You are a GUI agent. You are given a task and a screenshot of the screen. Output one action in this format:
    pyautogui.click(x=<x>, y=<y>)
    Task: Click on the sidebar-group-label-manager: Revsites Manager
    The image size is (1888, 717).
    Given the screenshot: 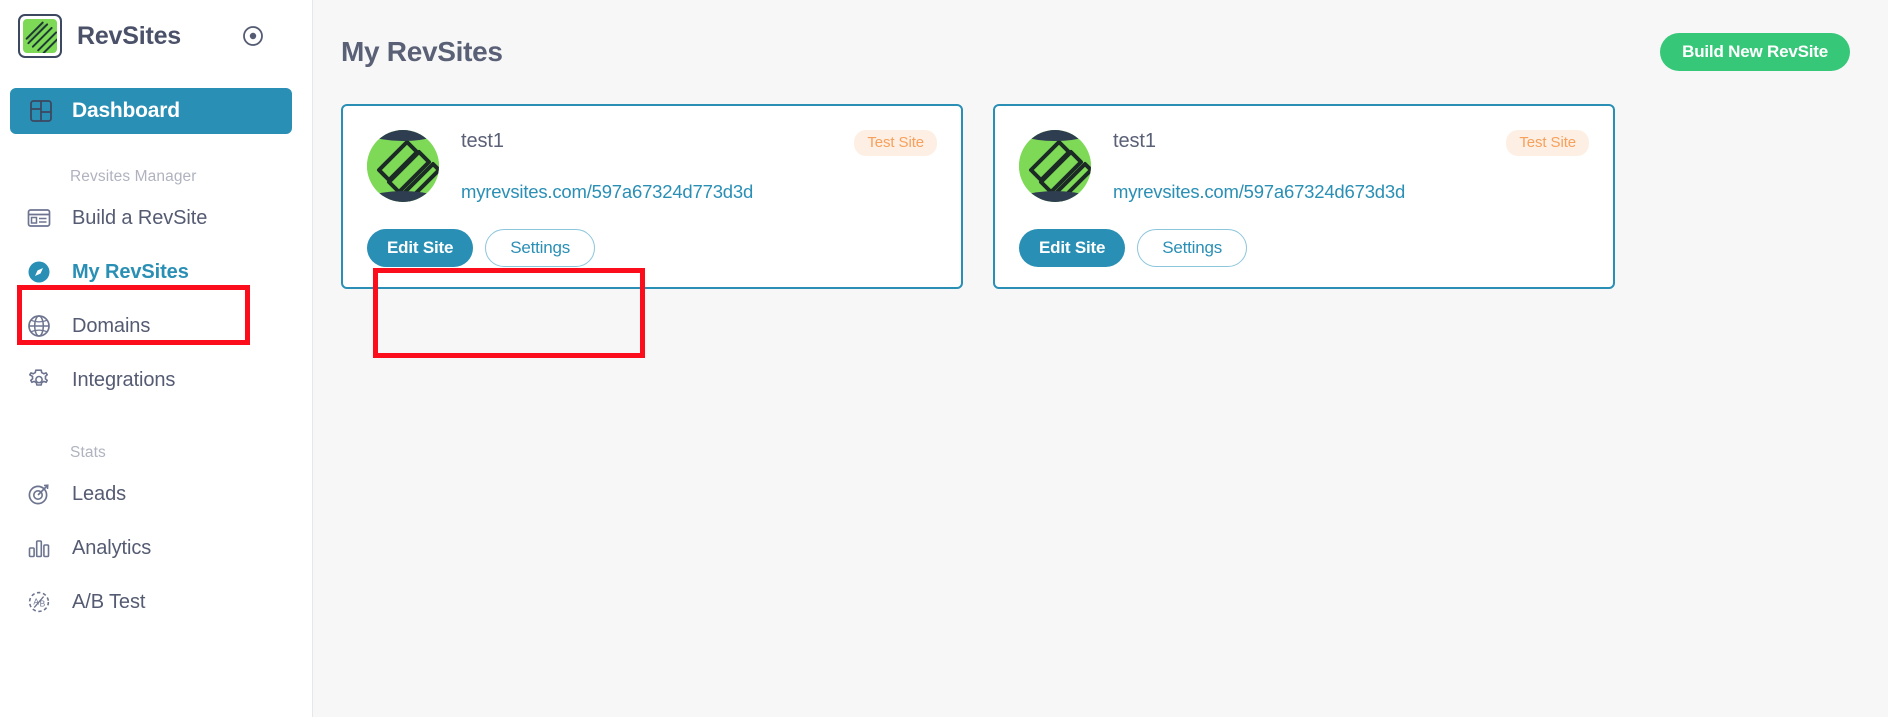 What is the action you would take?
    pyautogui.click(x=133, y=176)
    